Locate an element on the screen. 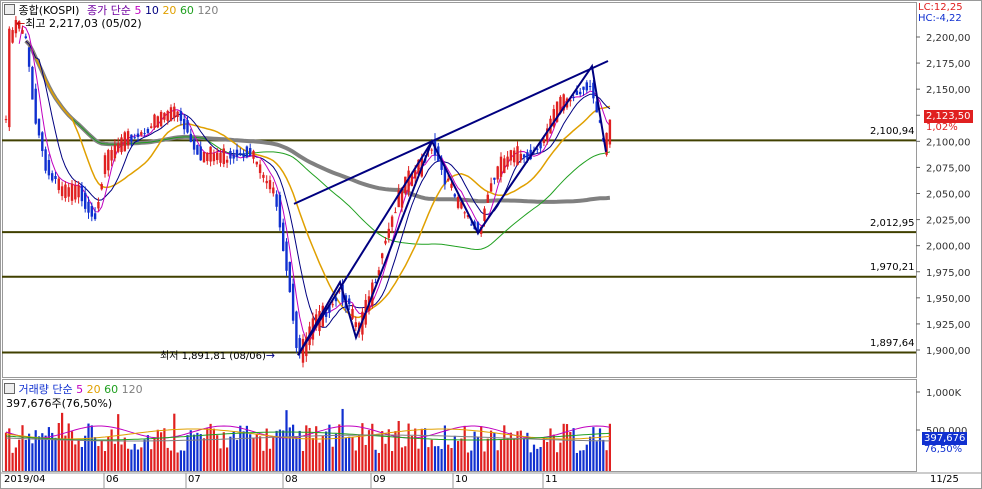  ma60-label: 60 is located at coordinates (187, 10).